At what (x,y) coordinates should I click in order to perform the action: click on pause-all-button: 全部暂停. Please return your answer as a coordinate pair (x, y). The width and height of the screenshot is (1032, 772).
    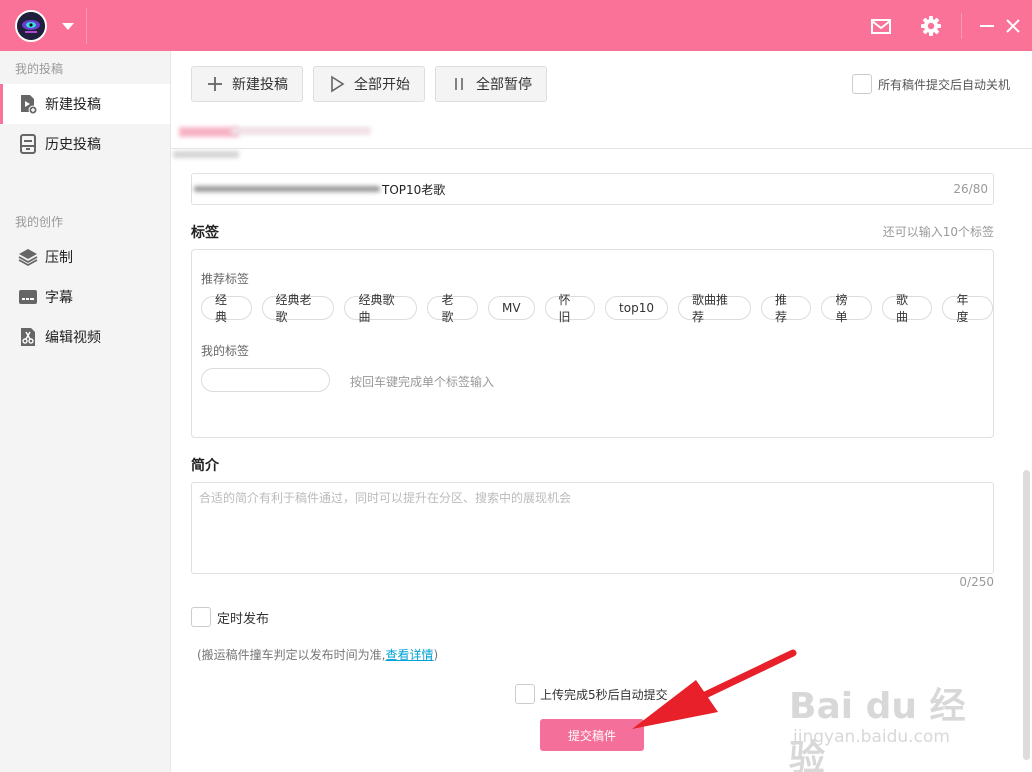
    Looking at the image, I should click on (491, 84).